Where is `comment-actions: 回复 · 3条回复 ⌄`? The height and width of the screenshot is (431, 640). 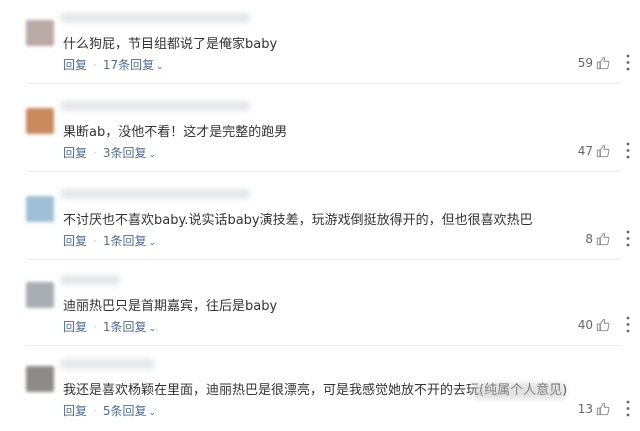 comment-actions: 回复 · 3条回复 ⌄ is located at coordinates (109, 152).